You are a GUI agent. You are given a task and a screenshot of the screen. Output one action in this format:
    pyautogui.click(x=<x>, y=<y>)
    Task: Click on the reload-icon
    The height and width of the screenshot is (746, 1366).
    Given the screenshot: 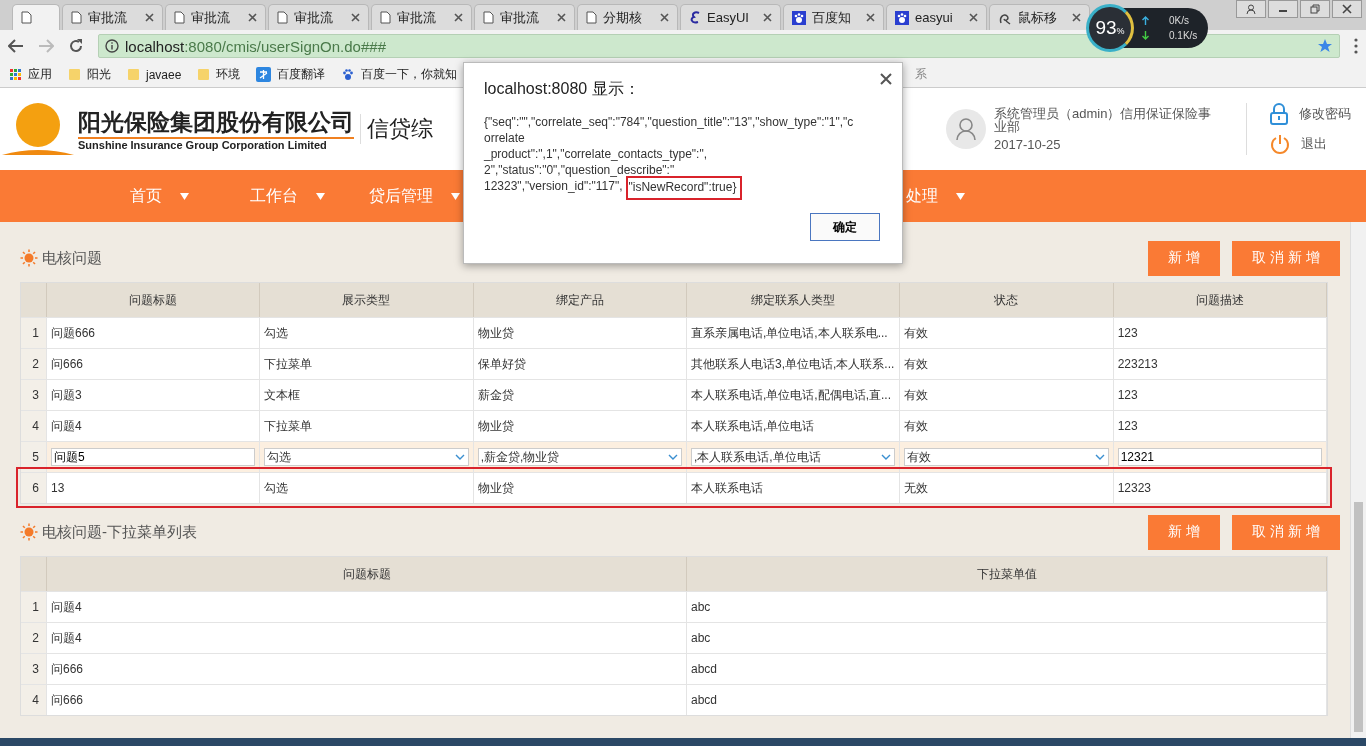 What is the action you would take?
    pyautogui.click(x=76, y=46)
    